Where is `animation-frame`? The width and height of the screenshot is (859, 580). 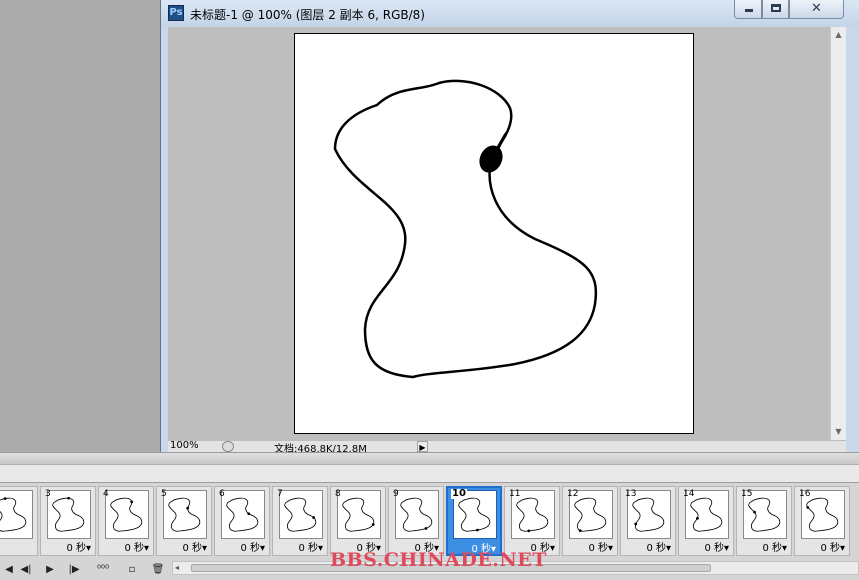
animation-frame is located at coordinates (19, 521).